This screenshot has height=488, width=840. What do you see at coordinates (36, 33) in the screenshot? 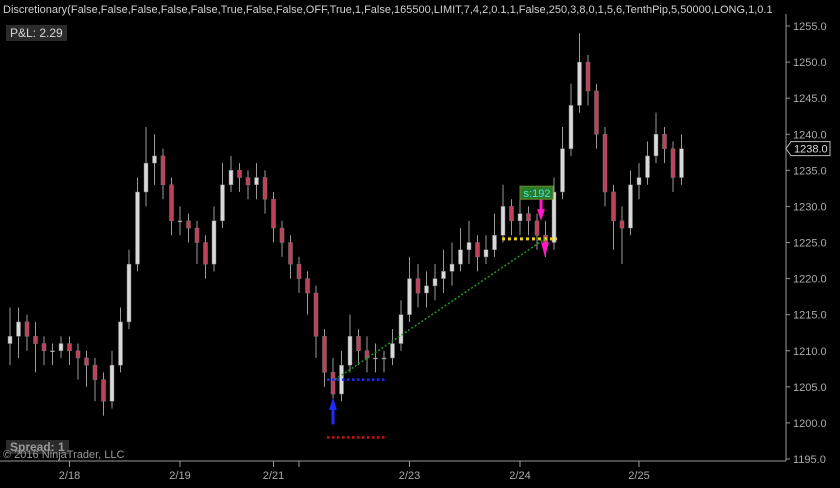
I see `pnl-label: P&L: 2.29` at bounding box center [36, 33].